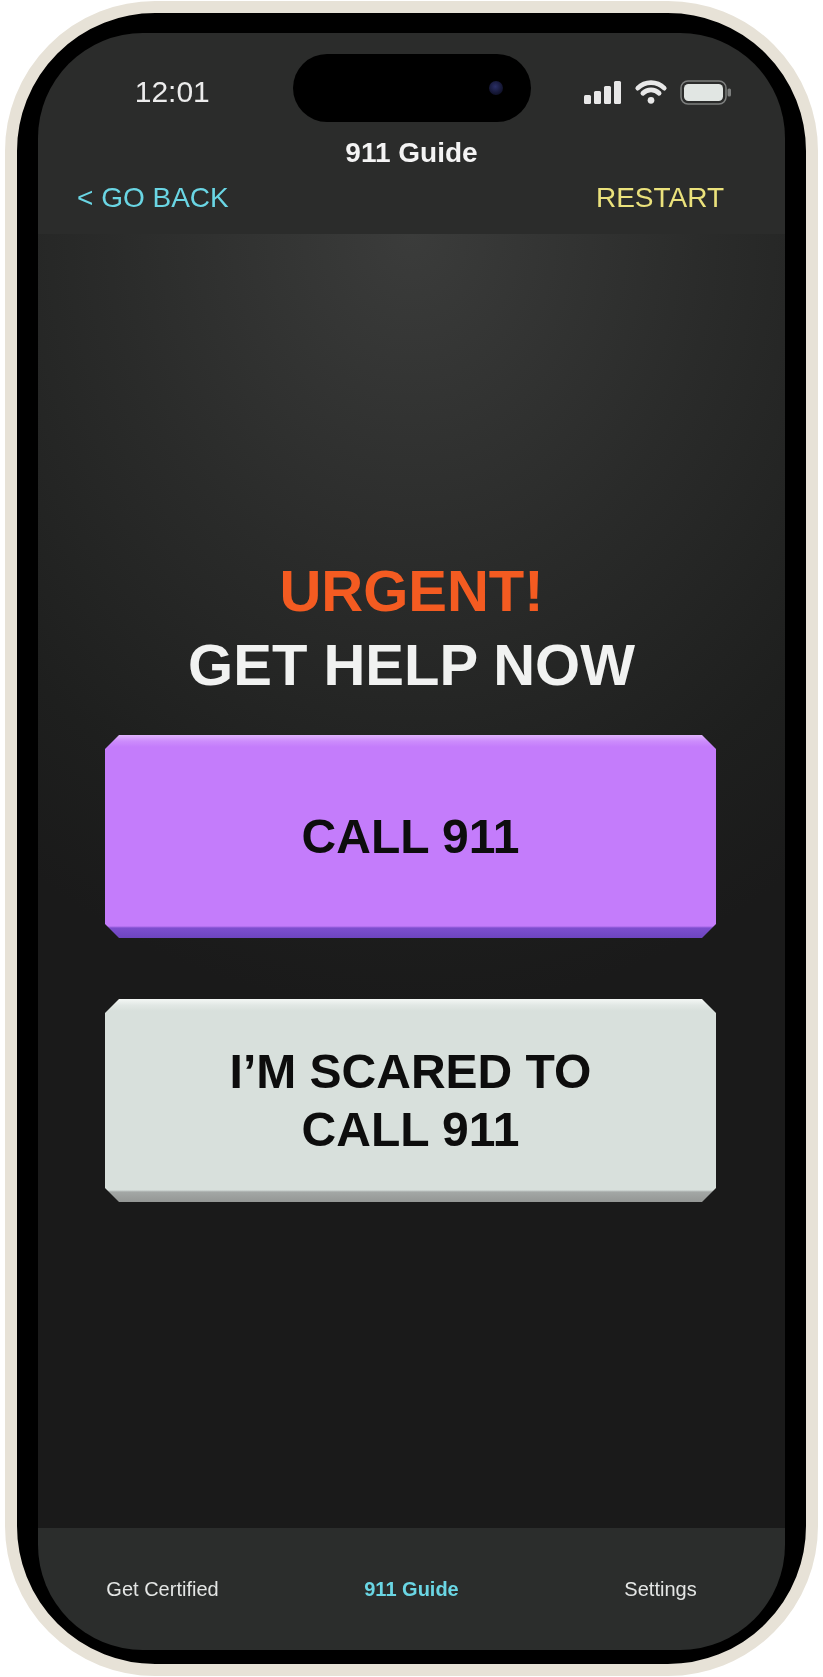  What do you see at coordinates (410, 1100) in the screenshot?
I see `scared-button: I’M SCARED TO CALL 911` at bounding box center [410, 1100].